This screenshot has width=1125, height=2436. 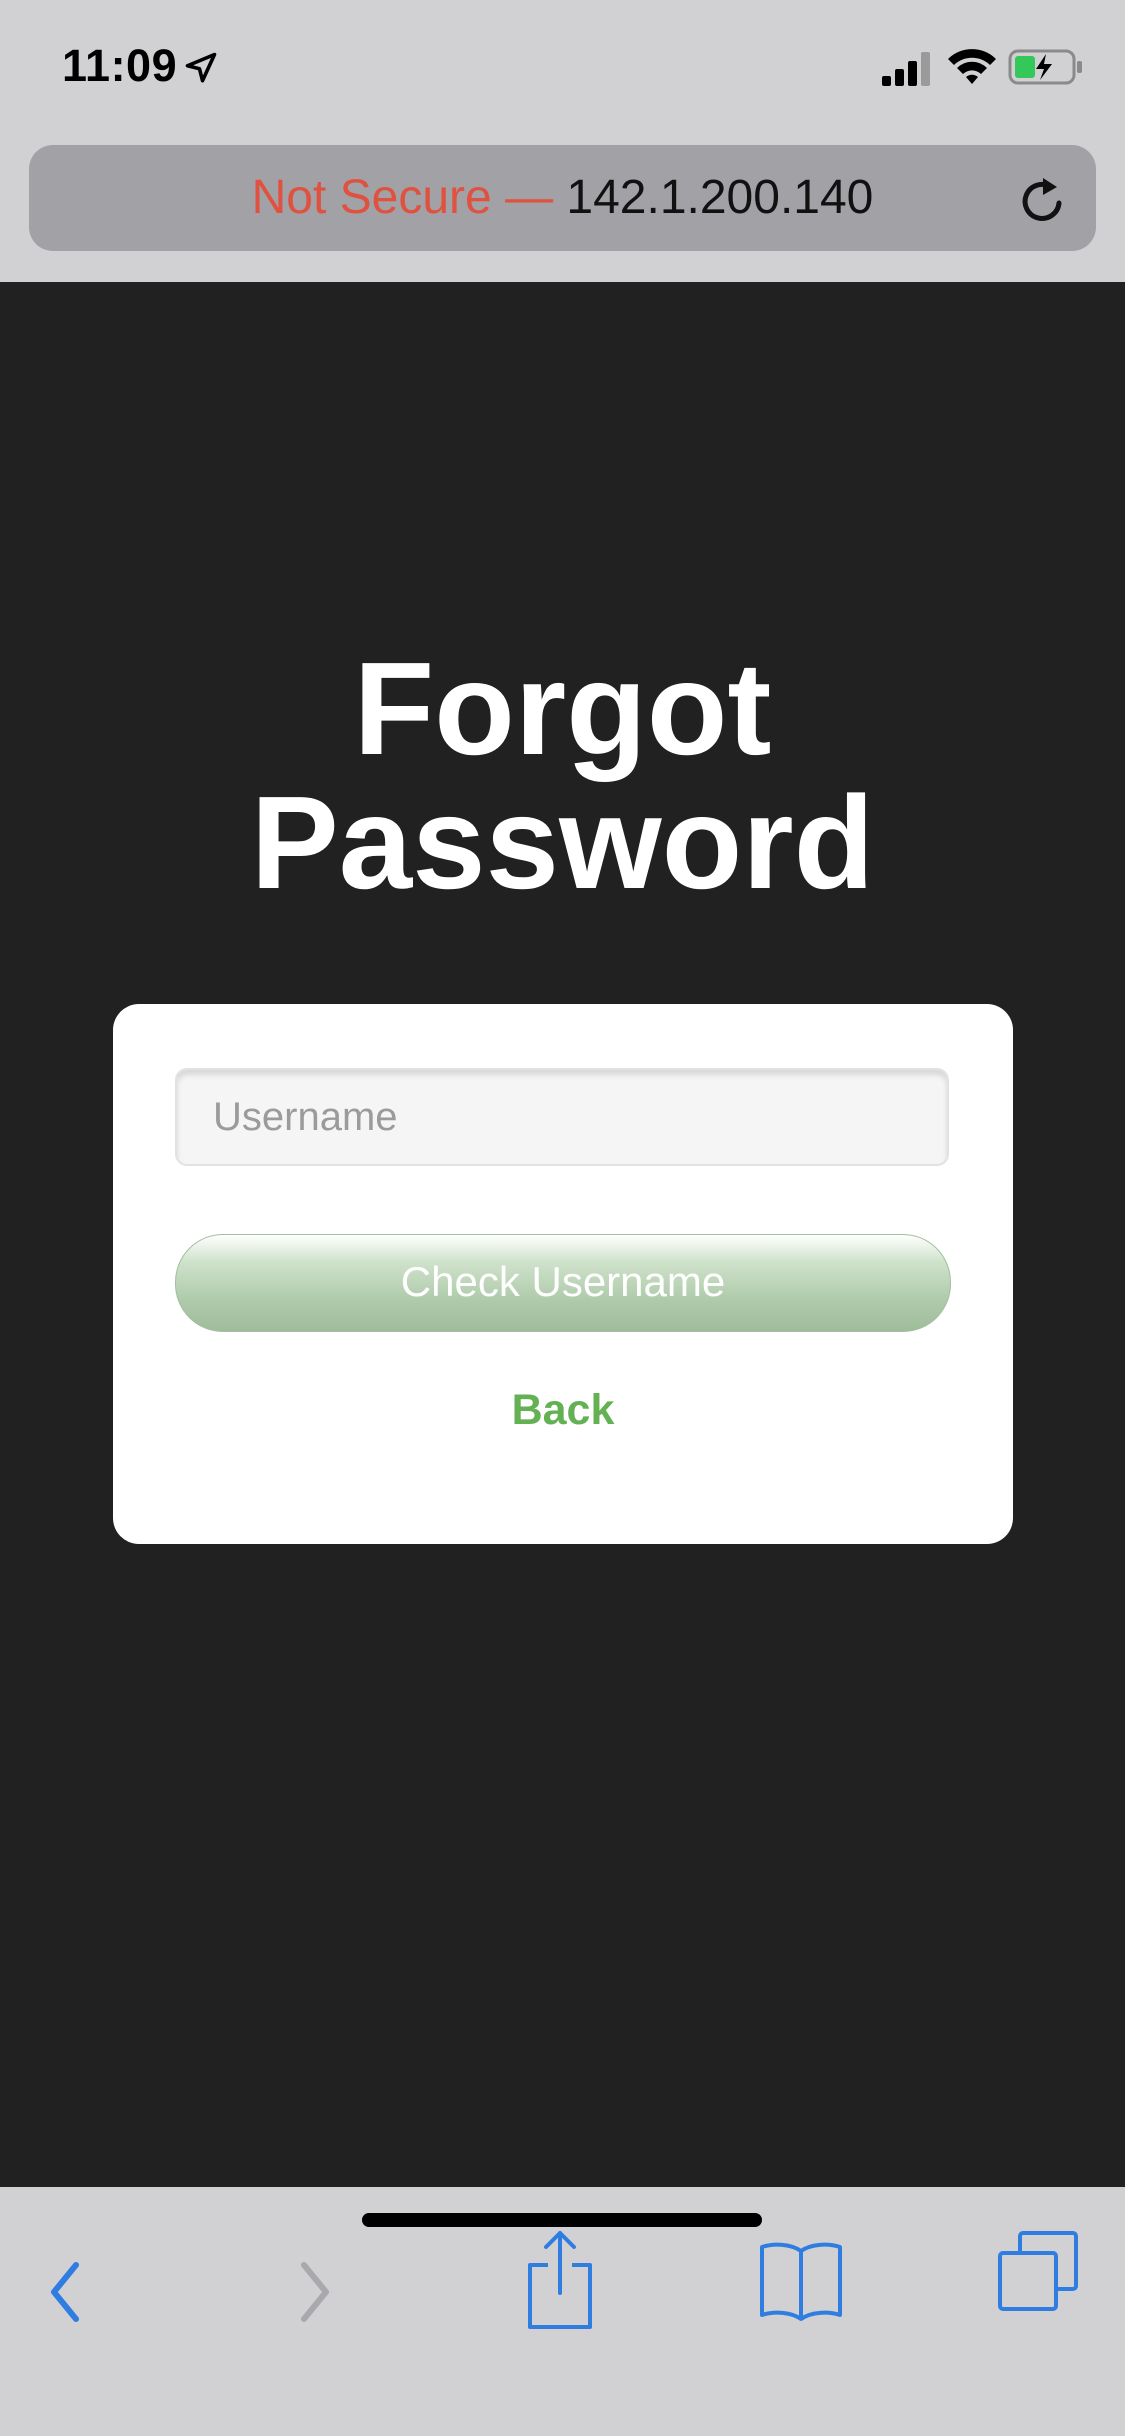 What do you see at coordinates (1045, 67) in the screenshot?
I see `battery-charging-icon` at bounding box center [1045, 67].